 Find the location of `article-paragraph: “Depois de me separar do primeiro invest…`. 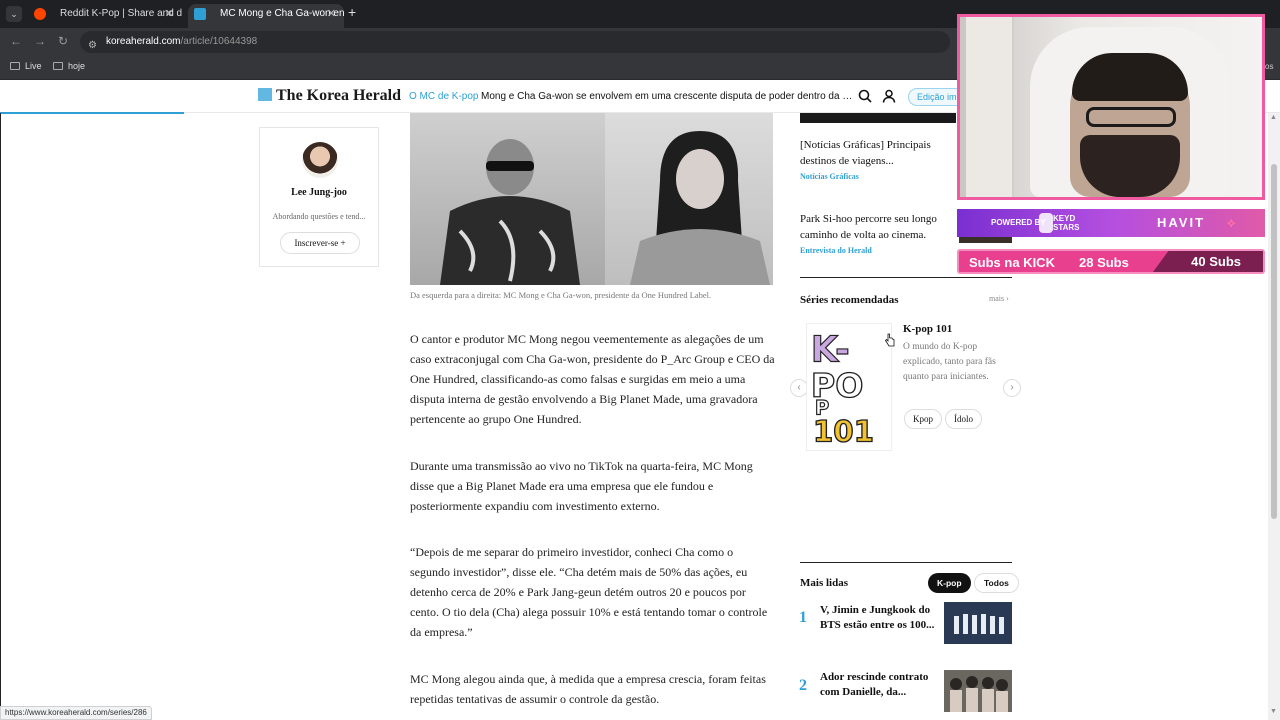

article-paragraph: “Depois de me separar do primeiro invest… is located at coordinates (589, 592).